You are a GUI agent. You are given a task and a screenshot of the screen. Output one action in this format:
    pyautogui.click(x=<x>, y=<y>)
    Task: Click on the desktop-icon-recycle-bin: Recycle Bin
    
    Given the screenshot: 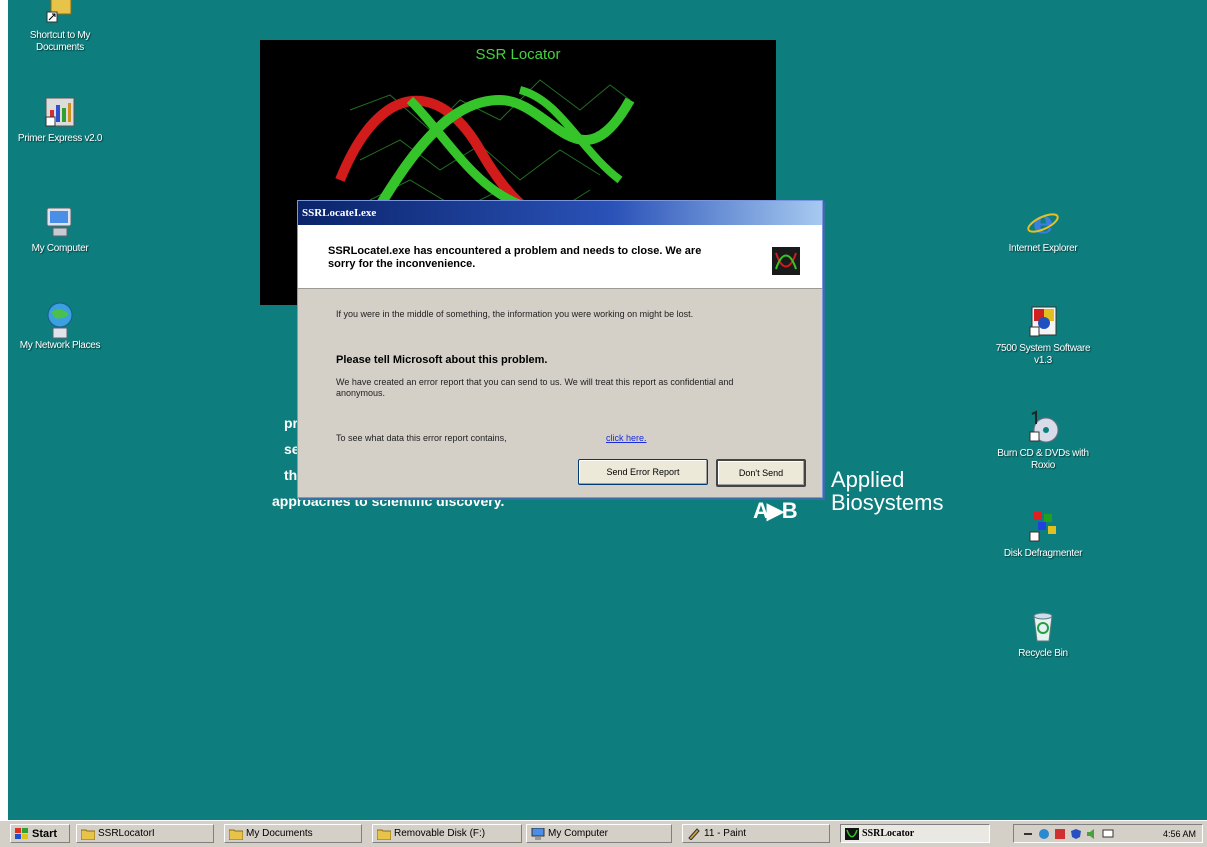 What is the action you would take?
    pyautogui.click(x=1043, y=635)
    